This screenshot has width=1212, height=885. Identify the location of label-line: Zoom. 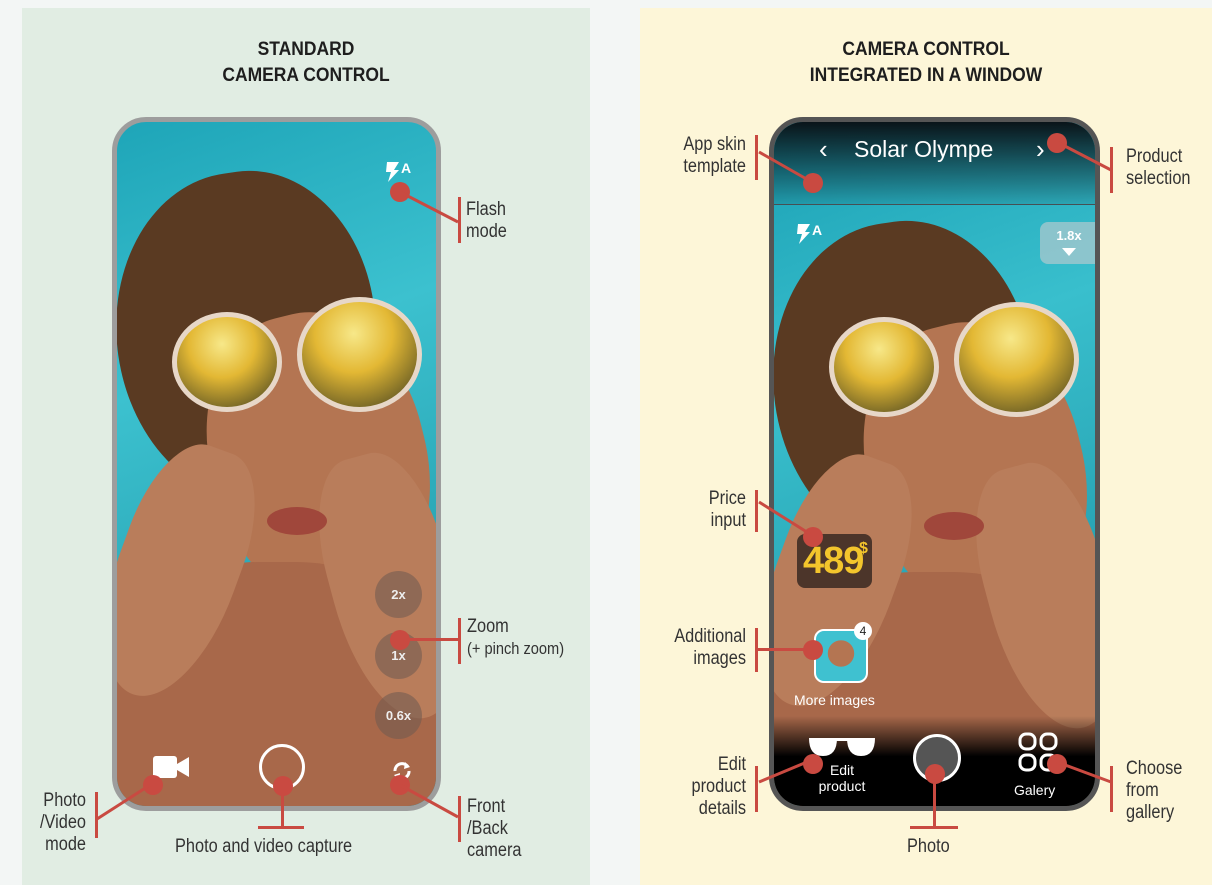
(488, 626).